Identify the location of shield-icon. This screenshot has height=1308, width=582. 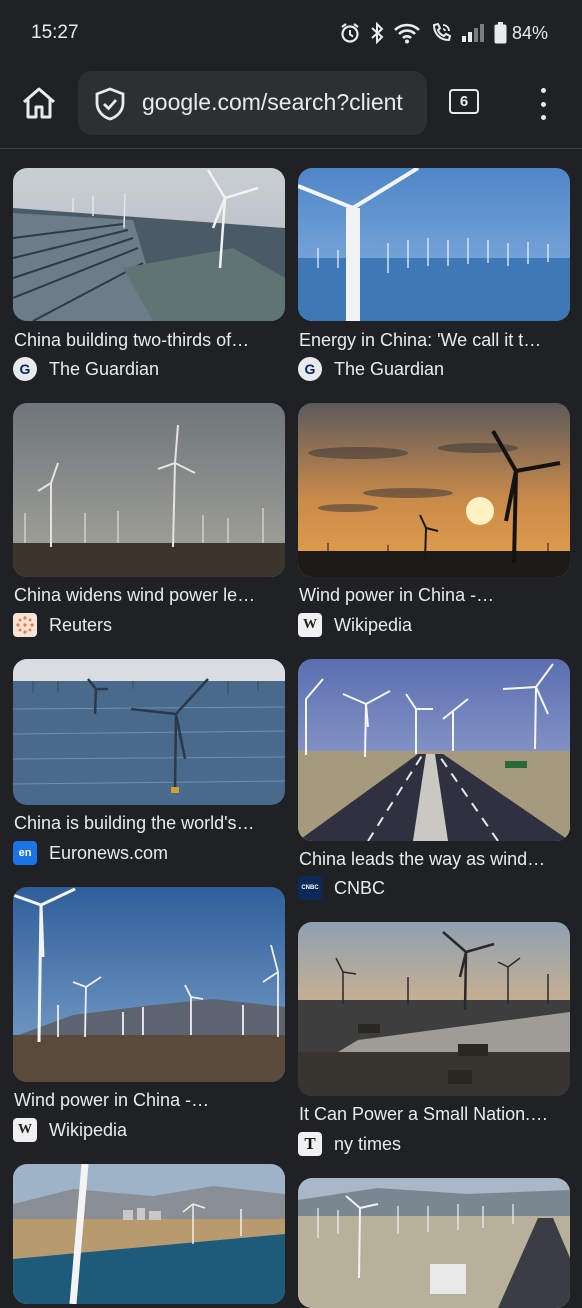
(110, 106).